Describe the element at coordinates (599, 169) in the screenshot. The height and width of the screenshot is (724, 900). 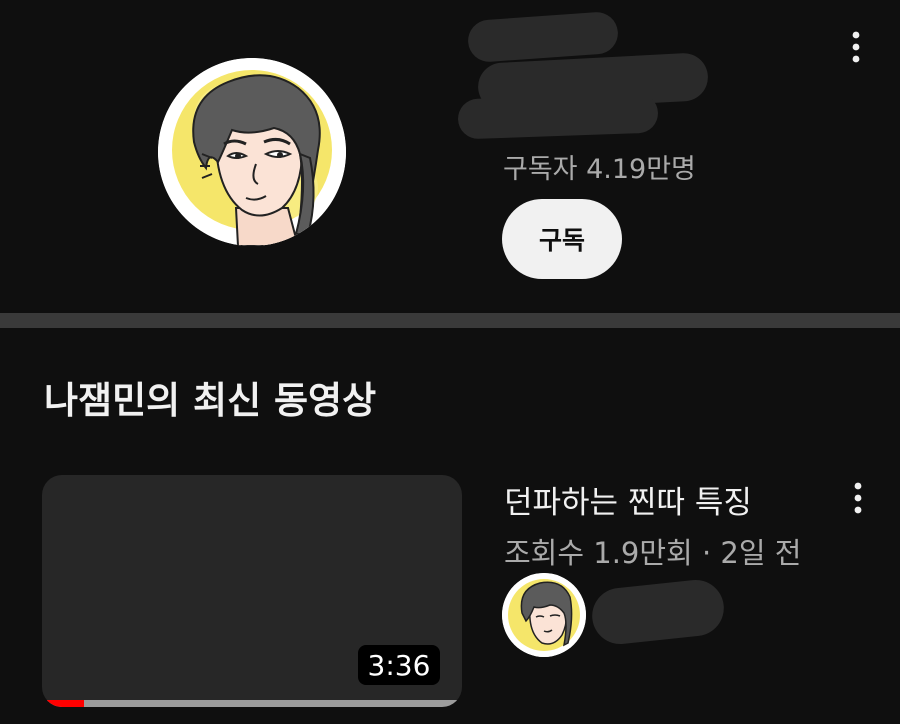
I see `subscriber-count: 구독자 4.19만명` at that location.